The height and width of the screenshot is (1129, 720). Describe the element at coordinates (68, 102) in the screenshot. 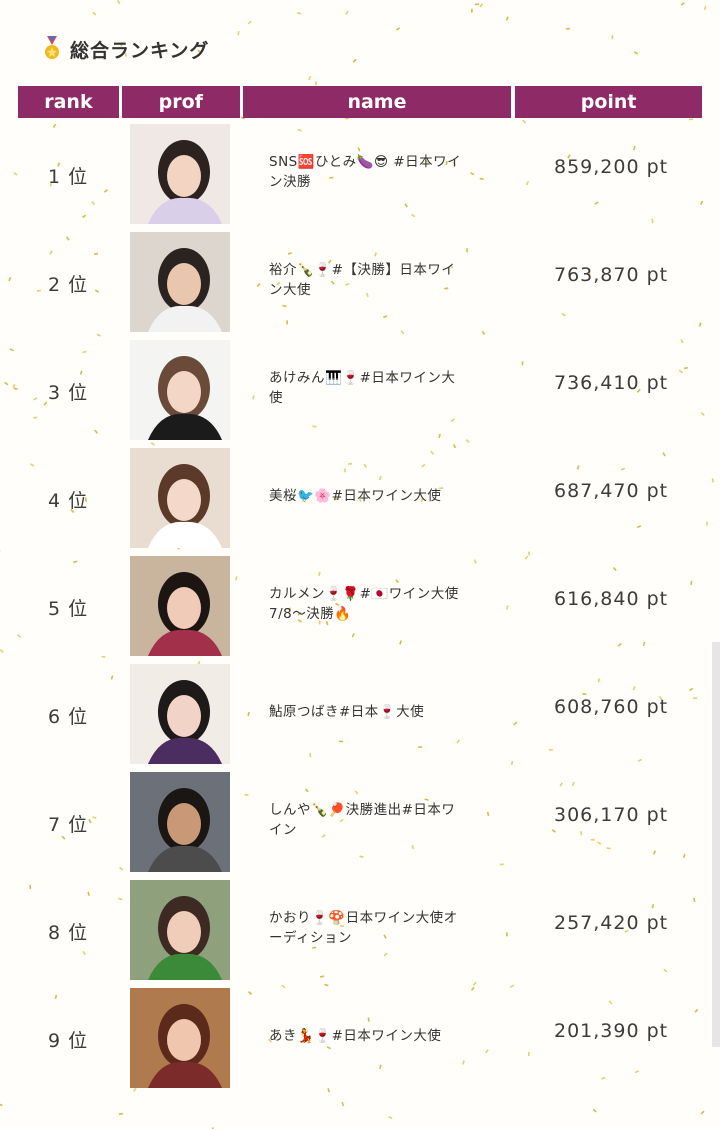

I see `header-rank: rank` at that location.